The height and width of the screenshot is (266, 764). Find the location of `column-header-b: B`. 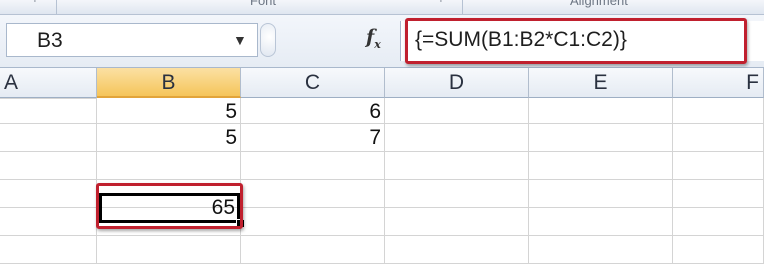

column-header-b: B is located at coordinates (169, 83).